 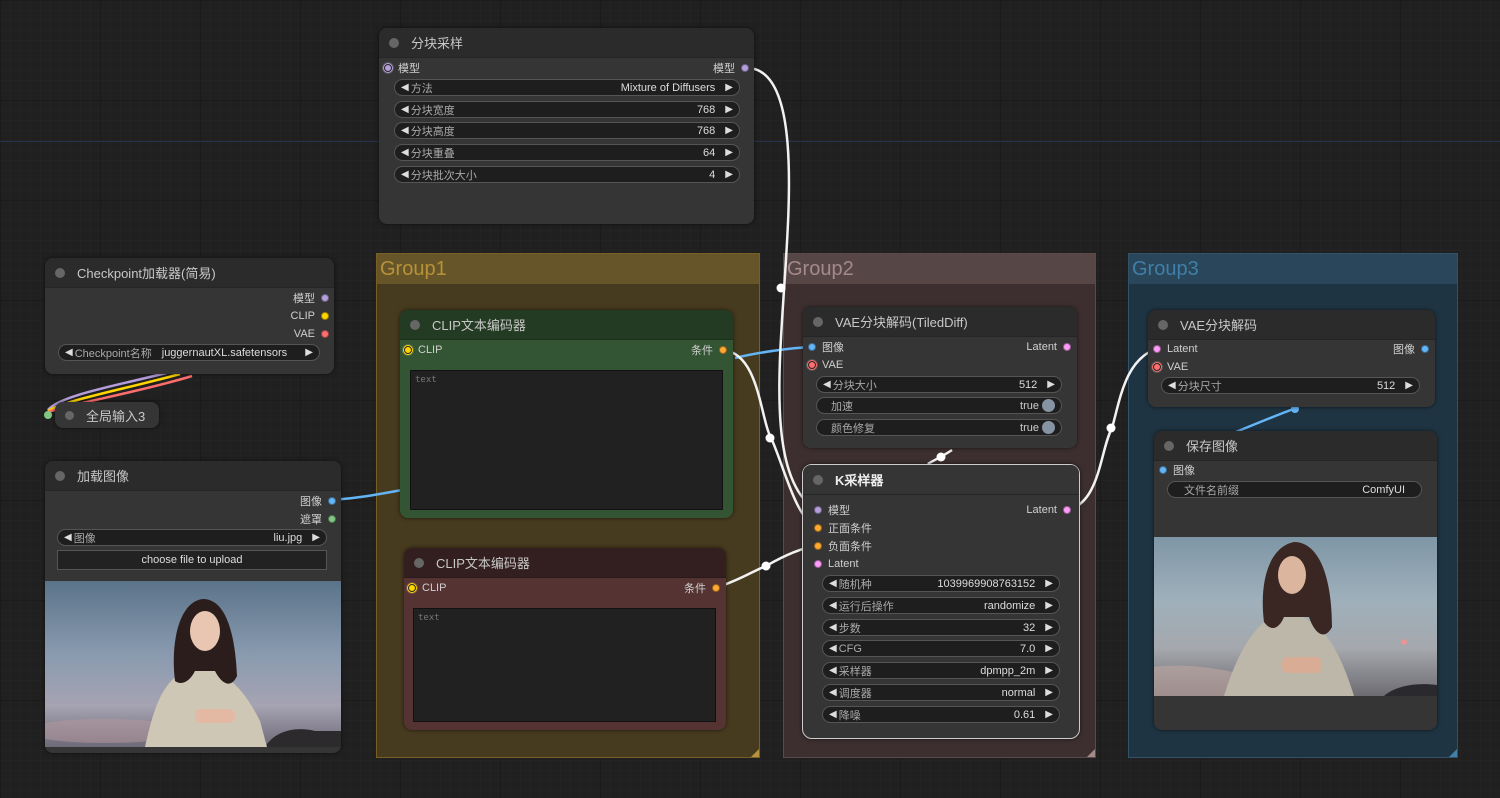 I want to click on output-slot-model: 模型, so click(x=731, y=68).